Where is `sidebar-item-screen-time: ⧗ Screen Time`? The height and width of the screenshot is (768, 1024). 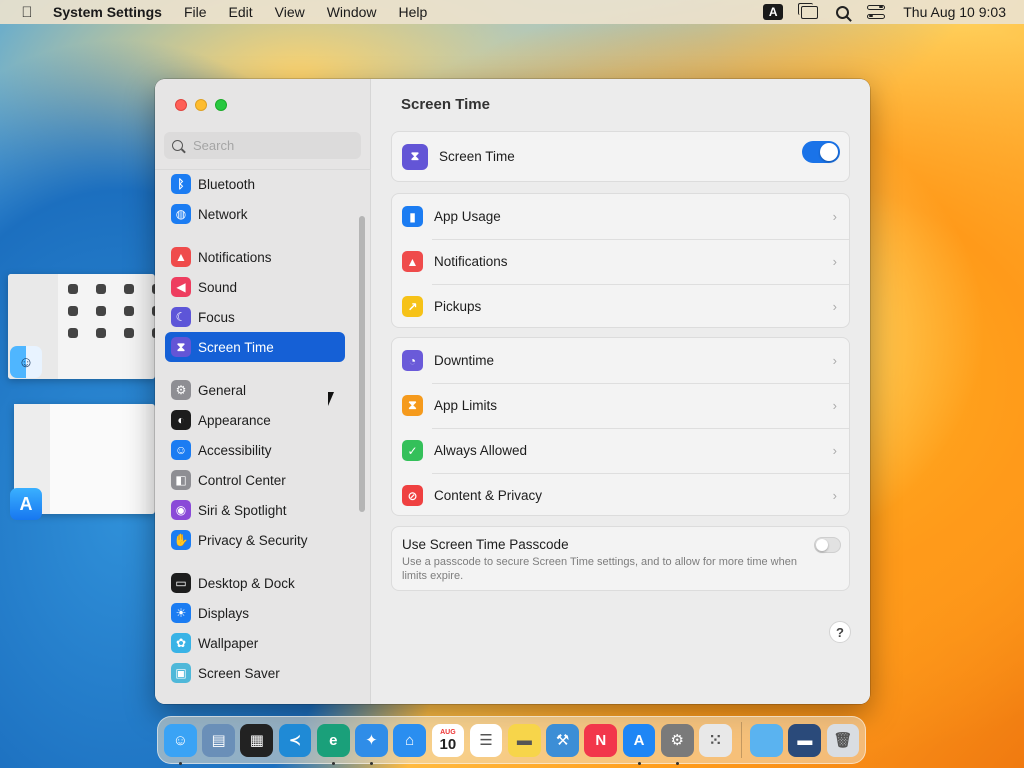
sidebar-item-screen-time: ⧗ Screen Time is located at coordinates (255, 347).